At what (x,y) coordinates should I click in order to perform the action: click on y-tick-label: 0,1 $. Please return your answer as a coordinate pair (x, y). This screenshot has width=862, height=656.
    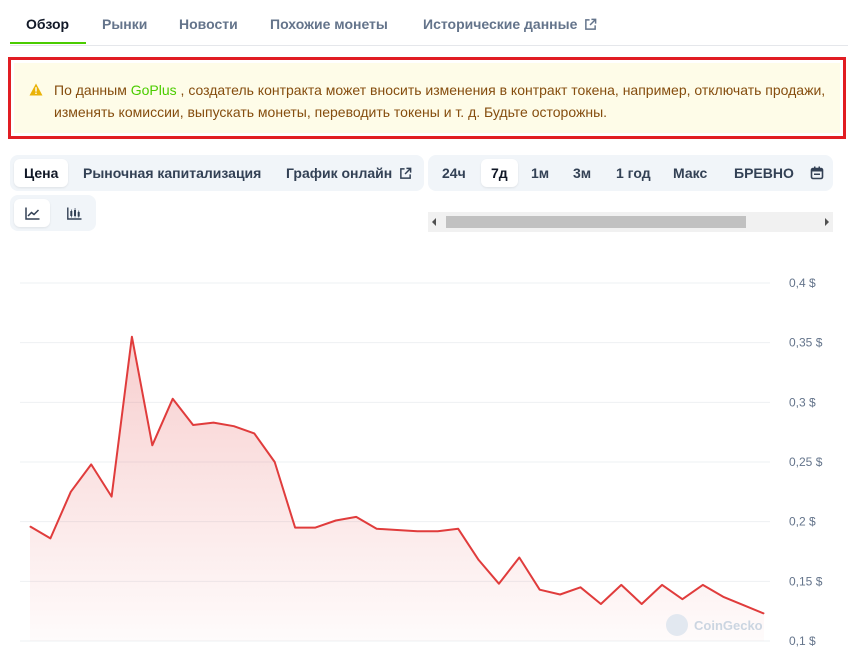
    Looking at the image, I should click on (802, 641).